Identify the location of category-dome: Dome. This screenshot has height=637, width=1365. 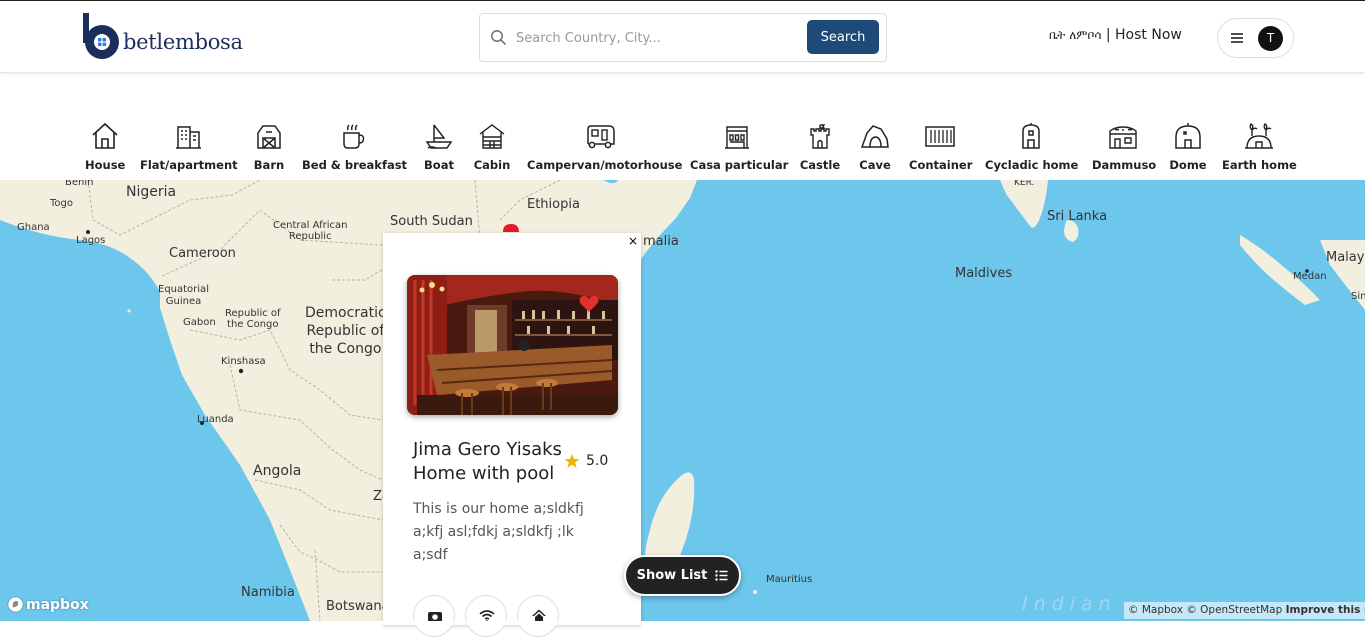
(1188, 146).